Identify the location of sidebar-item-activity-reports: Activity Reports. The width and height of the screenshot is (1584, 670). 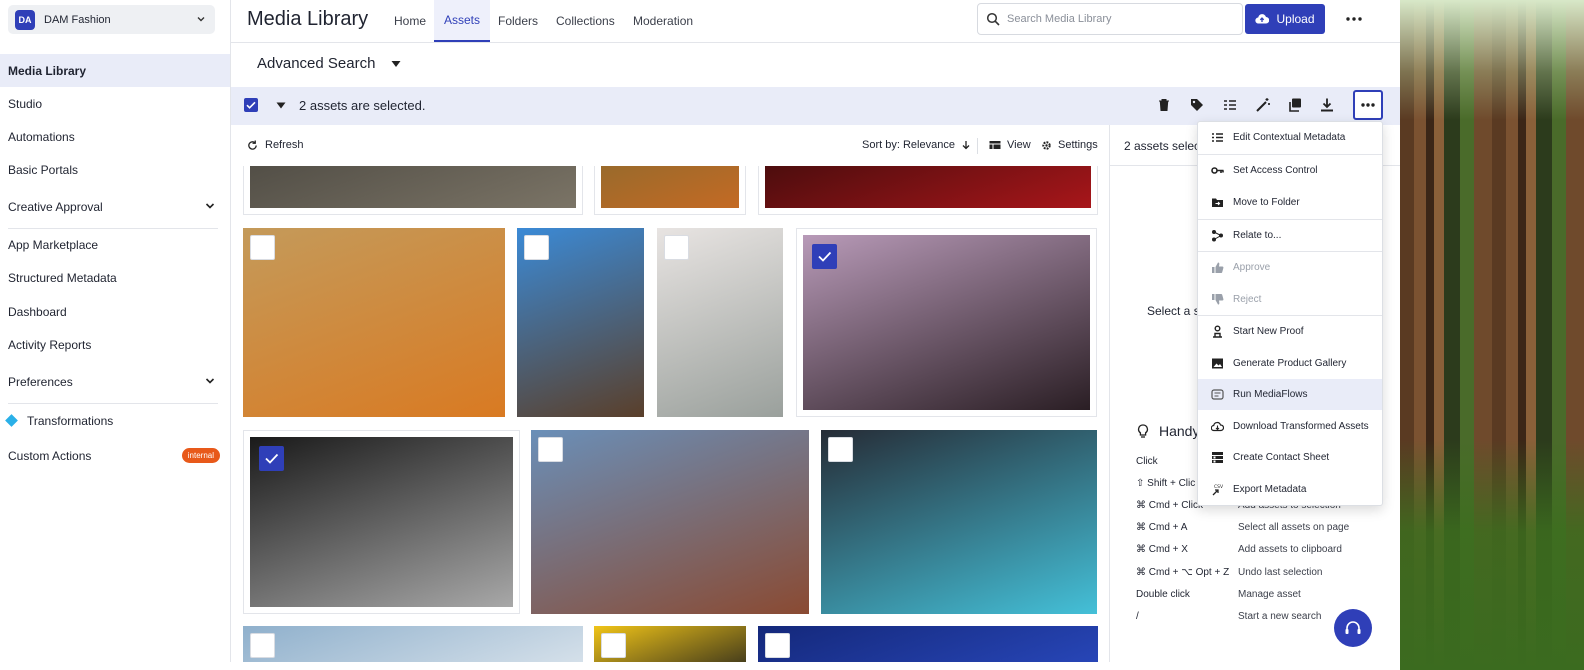
(115, 344).